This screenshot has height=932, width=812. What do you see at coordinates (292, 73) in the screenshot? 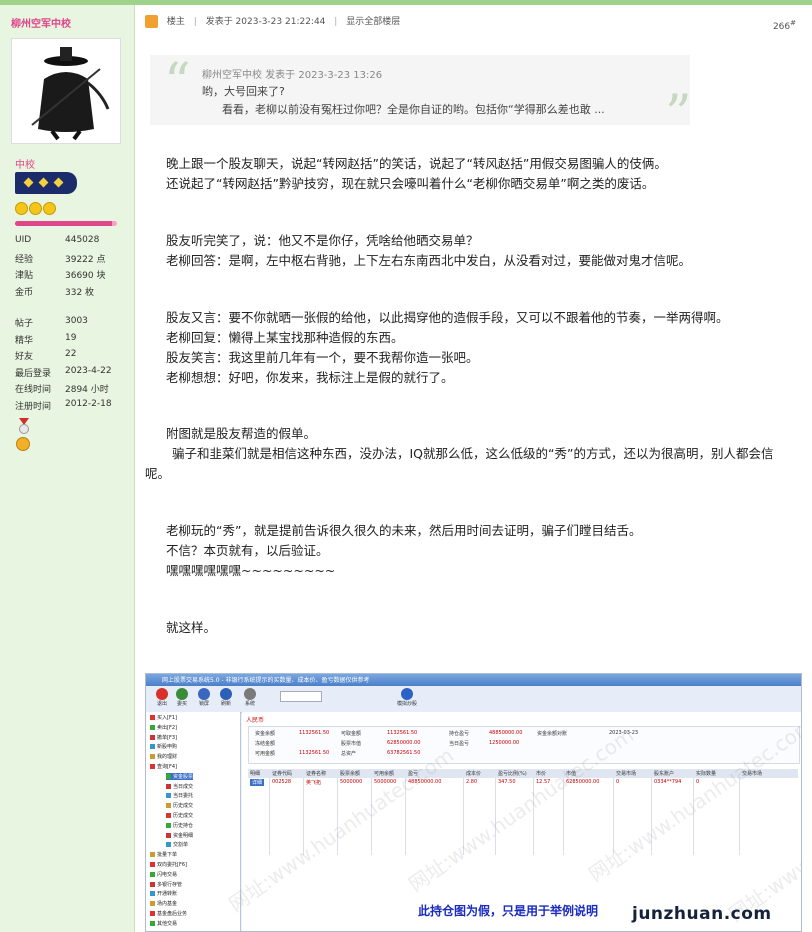
I see `quote-header: 柳州空军中校 发表于 2023-3-23 13:26` at bounding box center [292, 73].